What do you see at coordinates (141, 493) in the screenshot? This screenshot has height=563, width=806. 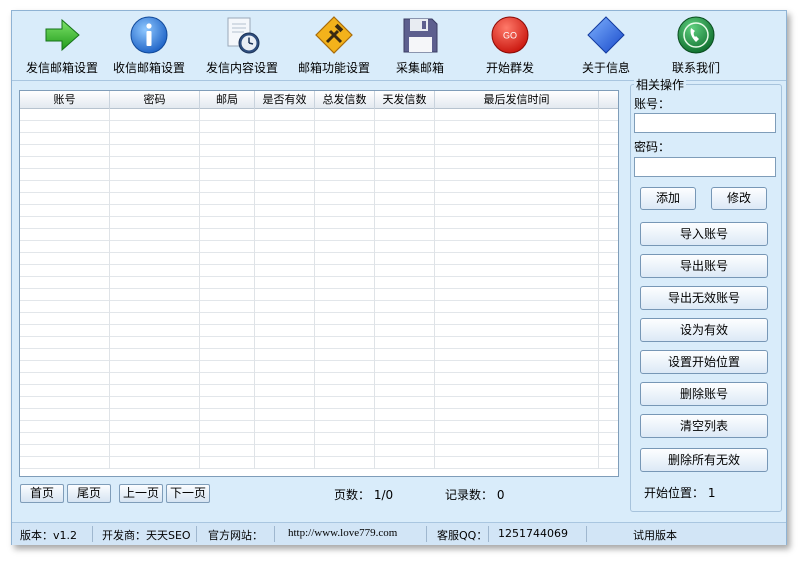 I see `previous-page-button: 上一页` at bounding box center [141, 493].